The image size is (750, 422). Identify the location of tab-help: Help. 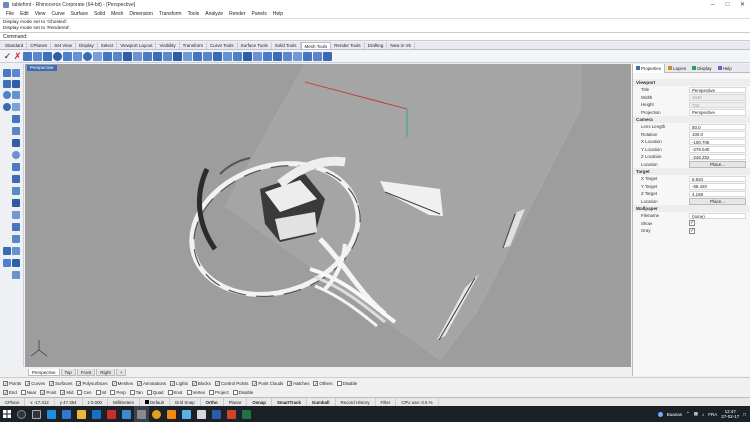
(725, 68).